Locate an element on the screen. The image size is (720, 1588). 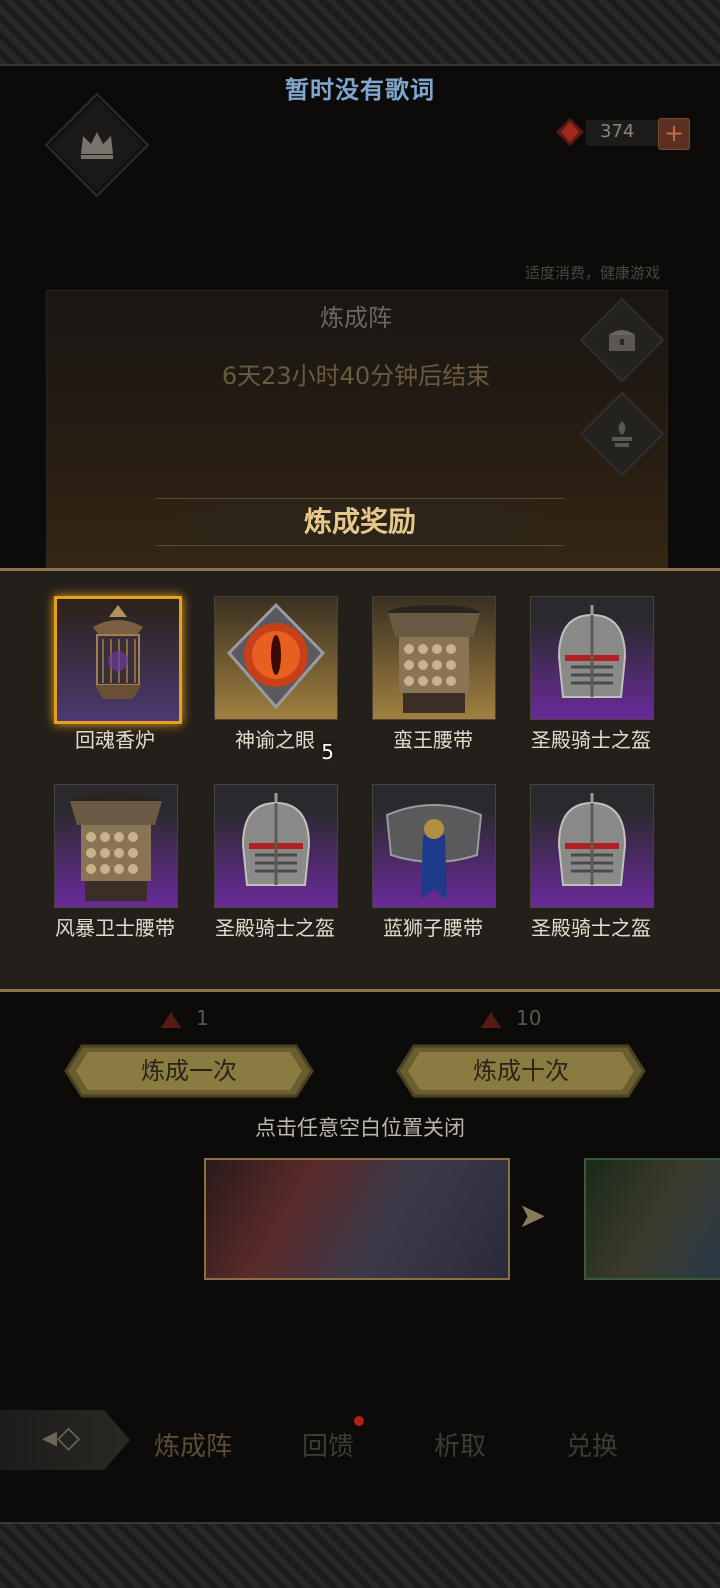
currency-amount: 374 is located at coordinates (617, 131).